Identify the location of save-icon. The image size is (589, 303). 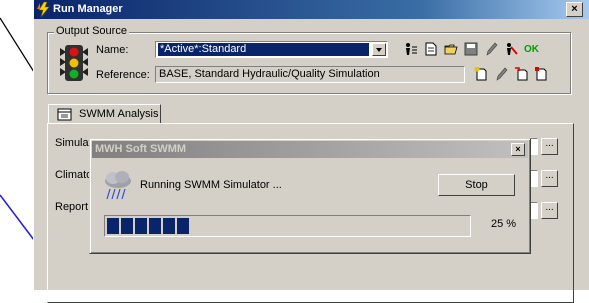
(471, 49).